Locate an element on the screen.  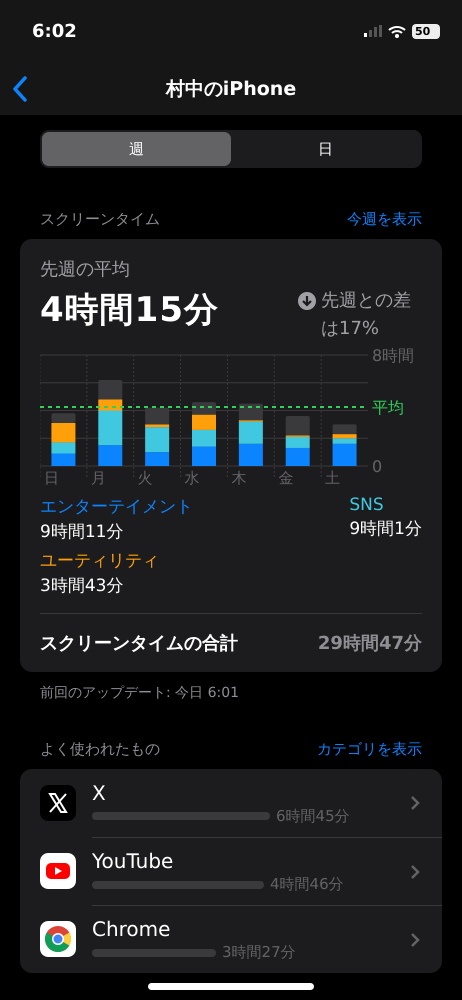
browser-logo-icon is located at coordinates (58, 939).